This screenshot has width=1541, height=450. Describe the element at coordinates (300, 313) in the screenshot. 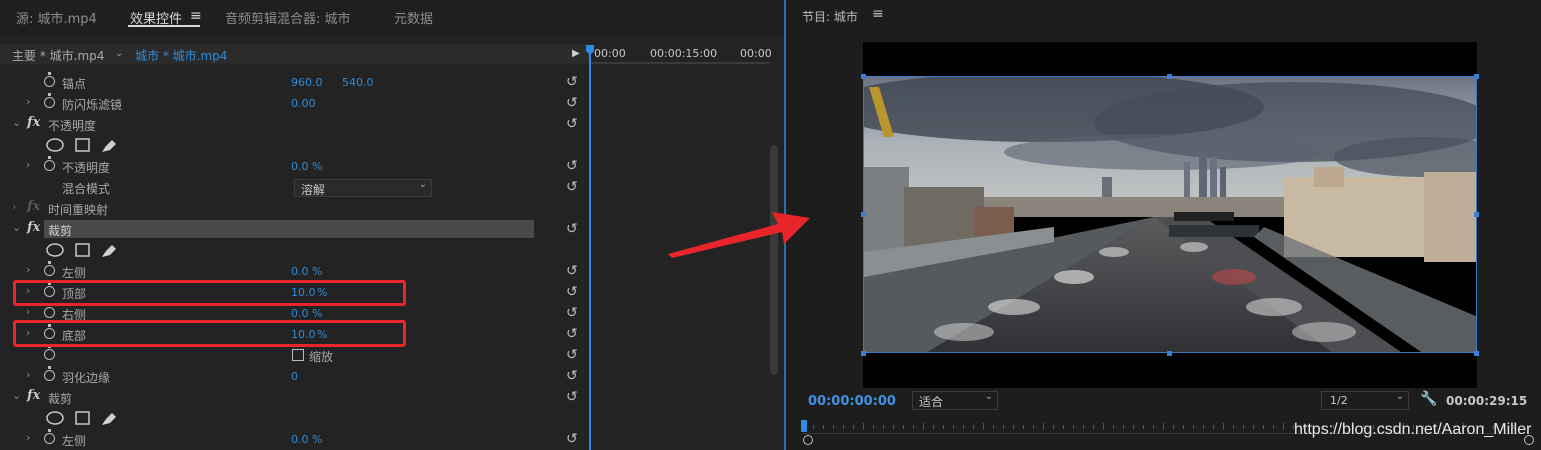

I see `right-value: 0.0` at that location.